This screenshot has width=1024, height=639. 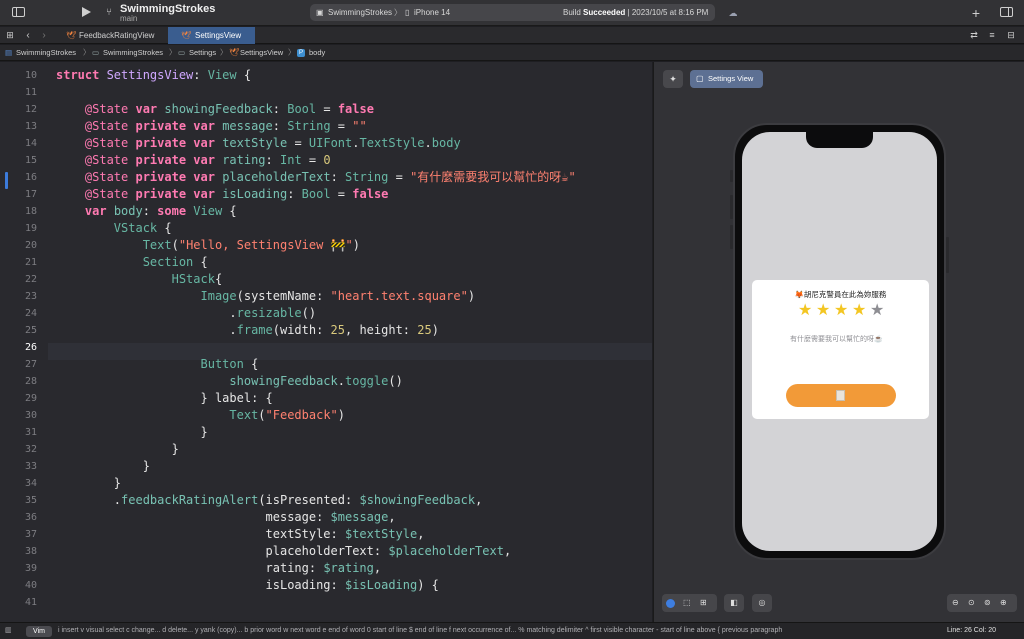 I want to click on selectable-mode-icon: ⬚, so click(x=687, y=603).